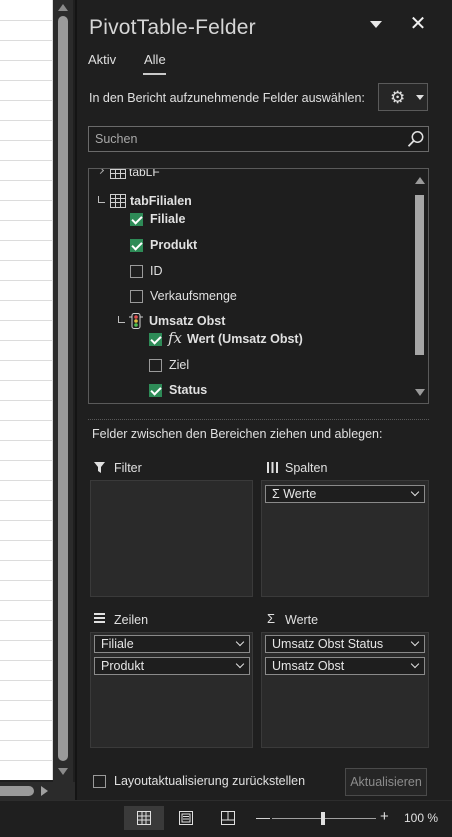 Image resolution: width=452 pixels, height=837 pixels. Describe the element at coordinates (323, 818) in the screenshot. I see `zoom-slider-thumb` at that location.